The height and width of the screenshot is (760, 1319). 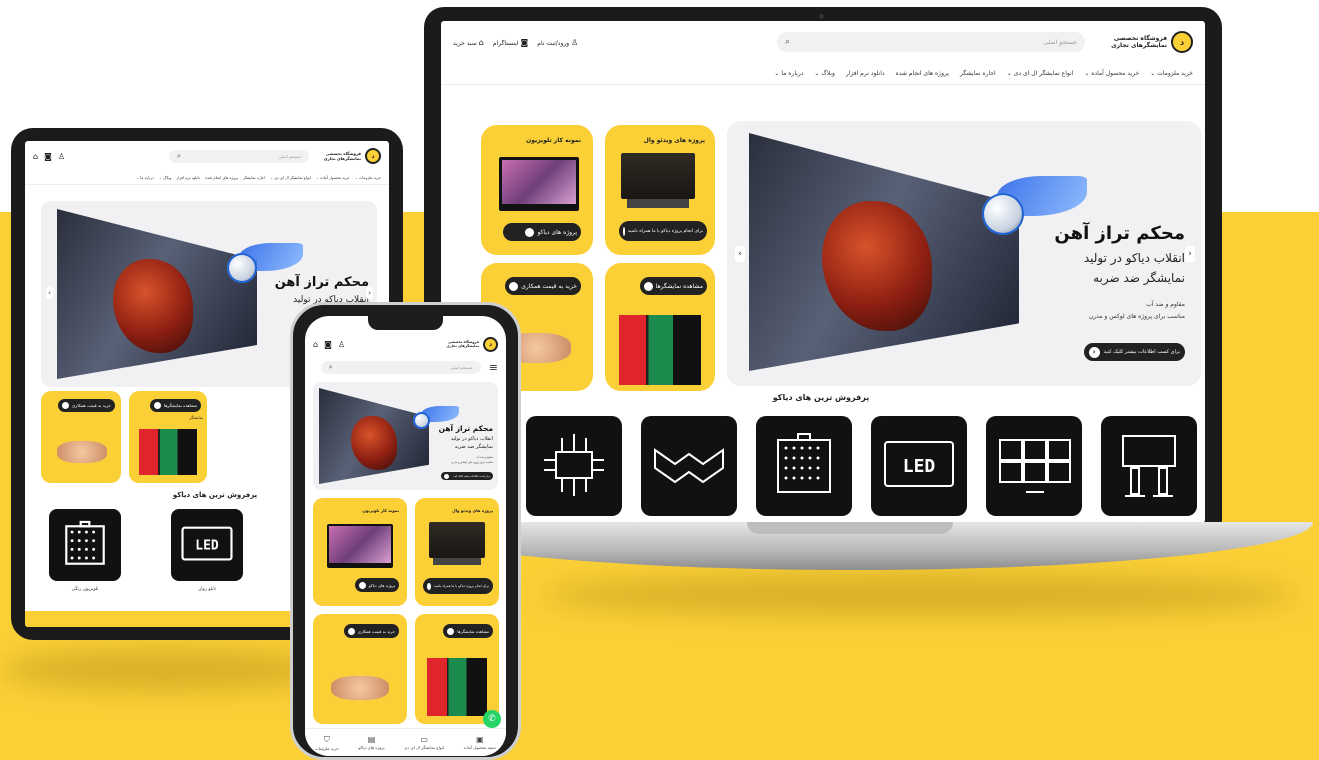 What do you see at coordinates (168, 437) in the screenshot?
I see `tablet-card-view-displays: مشاهده نمایشگرها نمایشگر` at bounding box center [168, 437].